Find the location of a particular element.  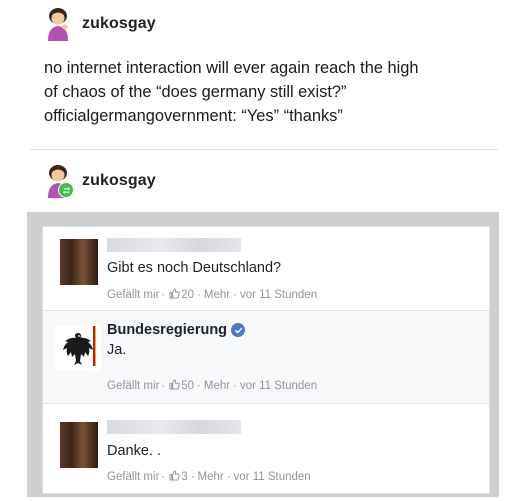

reblog-header: zukosgay is located at coordinates (100, 181).